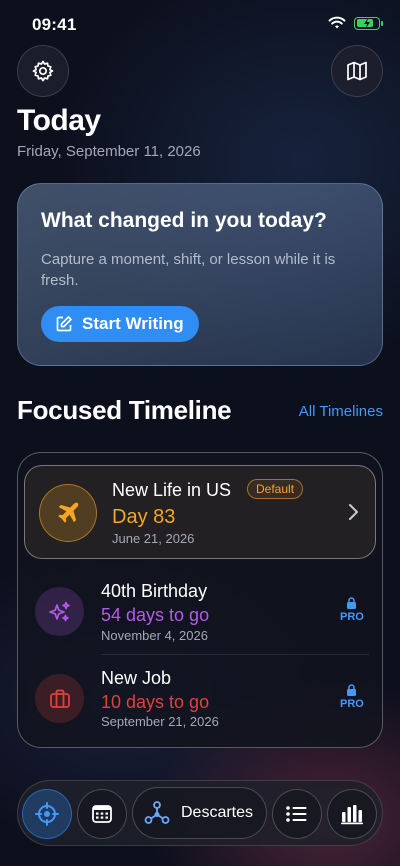 This screenshot has height=866, width=400. Describe the element at coordinates (133, 323) in the screenshot. I see `start-writing-label: Start Writing` at that location.